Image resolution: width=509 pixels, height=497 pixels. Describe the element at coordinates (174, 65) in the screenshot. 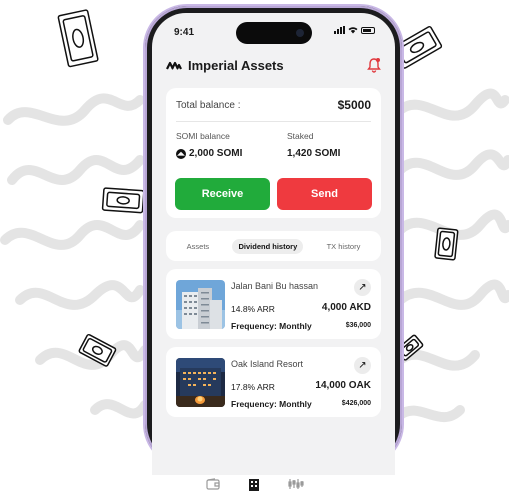

I see `logo-icon` at that location.